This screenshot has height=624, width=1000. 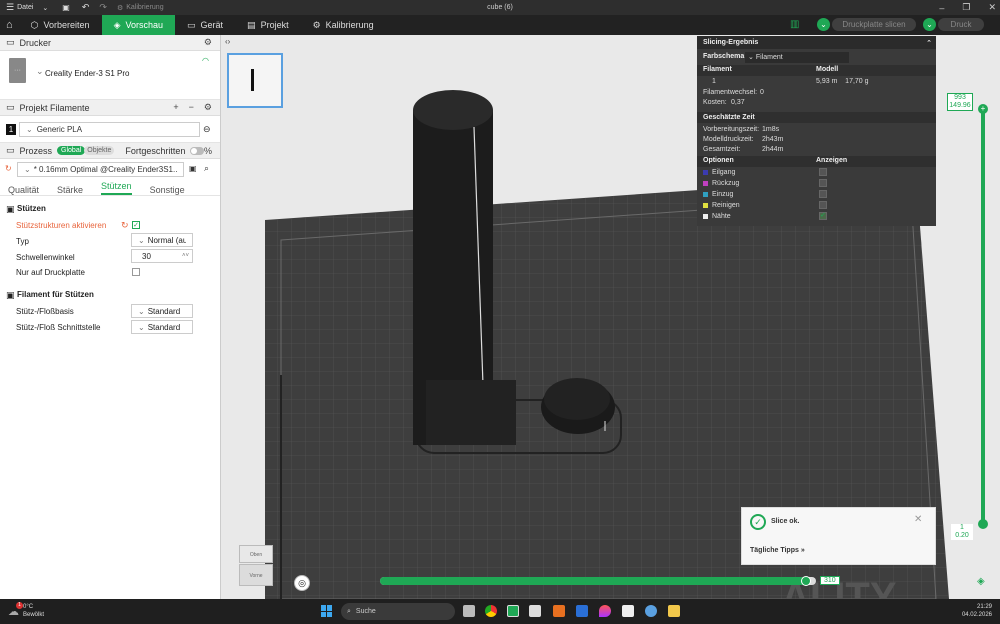 I want to click on app-orange-icon, so click(x=559, y=611).